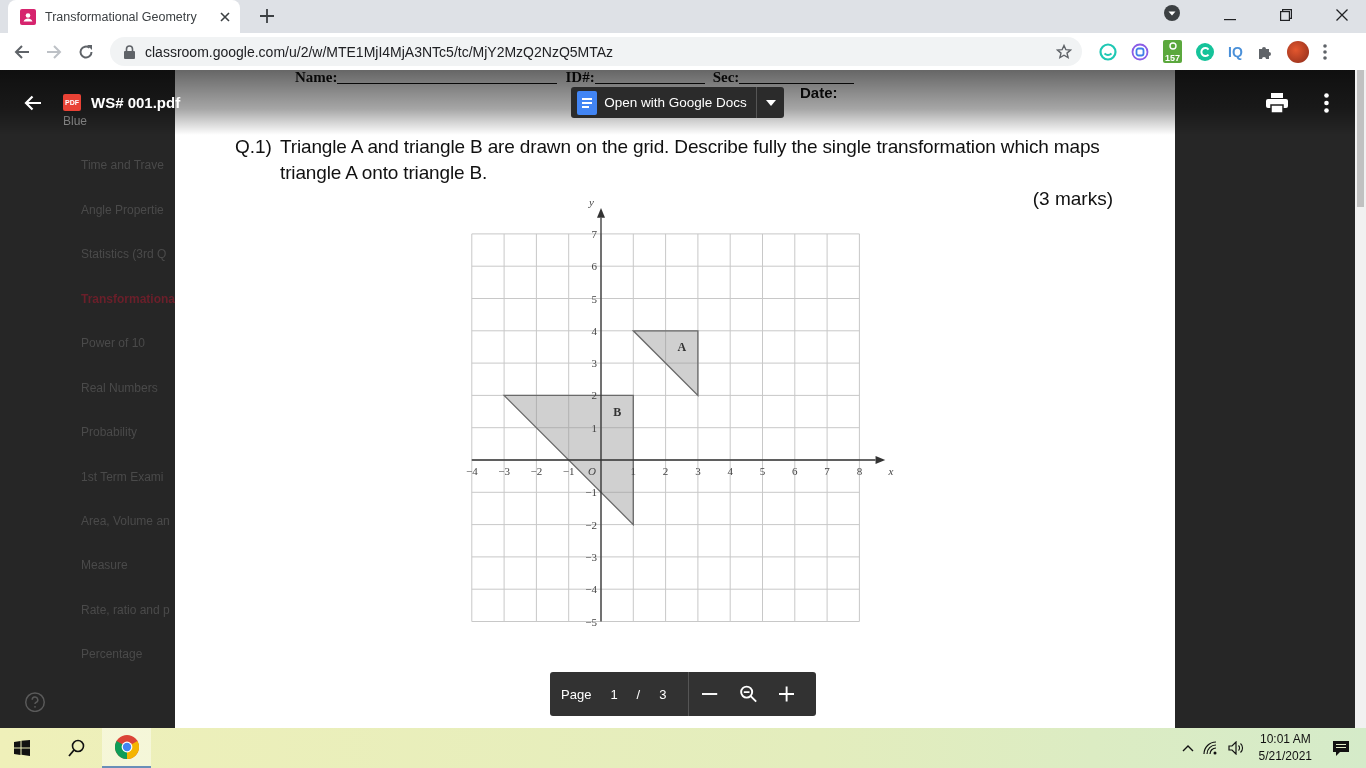  Describe the element at coordinates (86, 51) in the screenshot. I see `reload-icon` at that location.